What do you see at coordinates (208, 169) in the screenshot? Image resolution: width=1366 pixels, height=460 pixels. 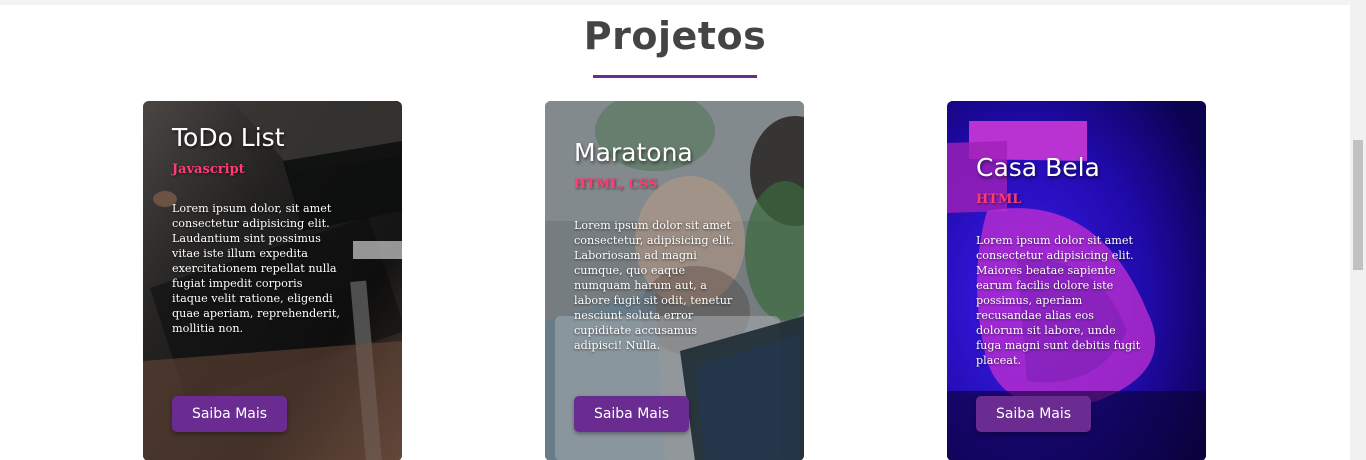 I see `project-tech: Javascript` at bounding box center [208, 169].